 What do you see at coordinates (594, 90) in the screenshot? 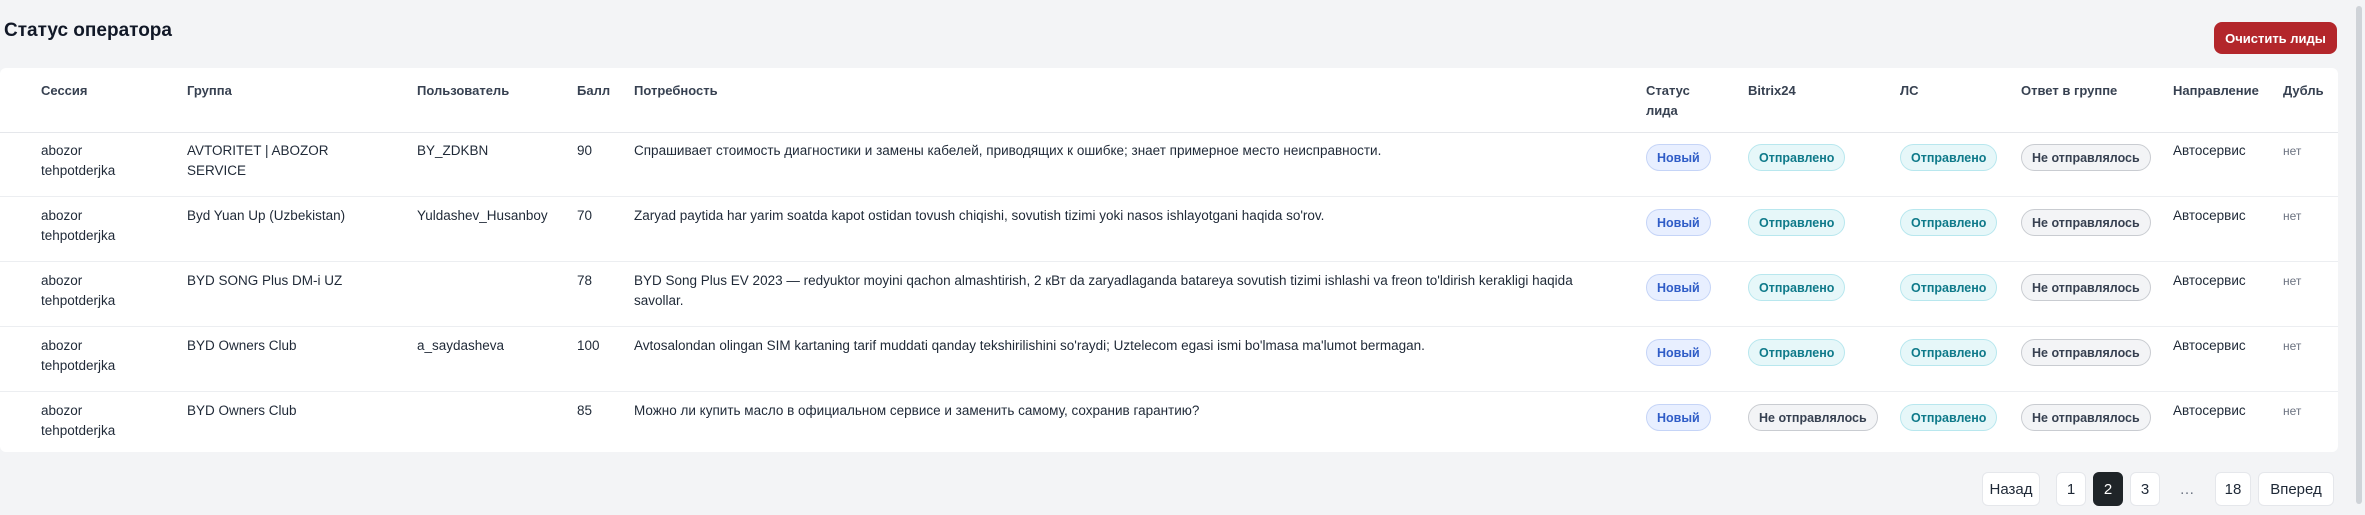
I see `col-score: Балл` at bounding box center [594, 90].